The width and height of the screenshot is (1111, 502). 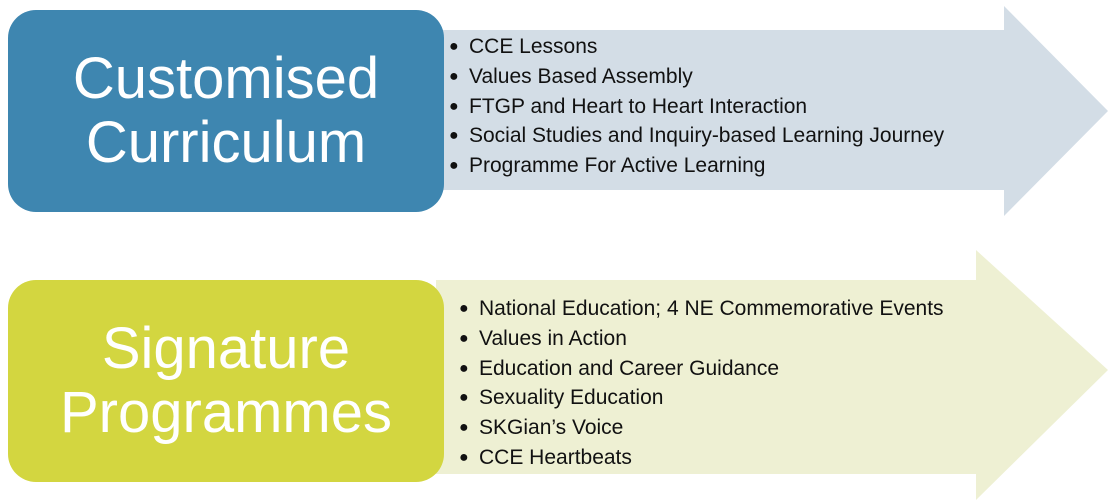 I want to click on title-line-1: Signature, so click(x=226, y=348).